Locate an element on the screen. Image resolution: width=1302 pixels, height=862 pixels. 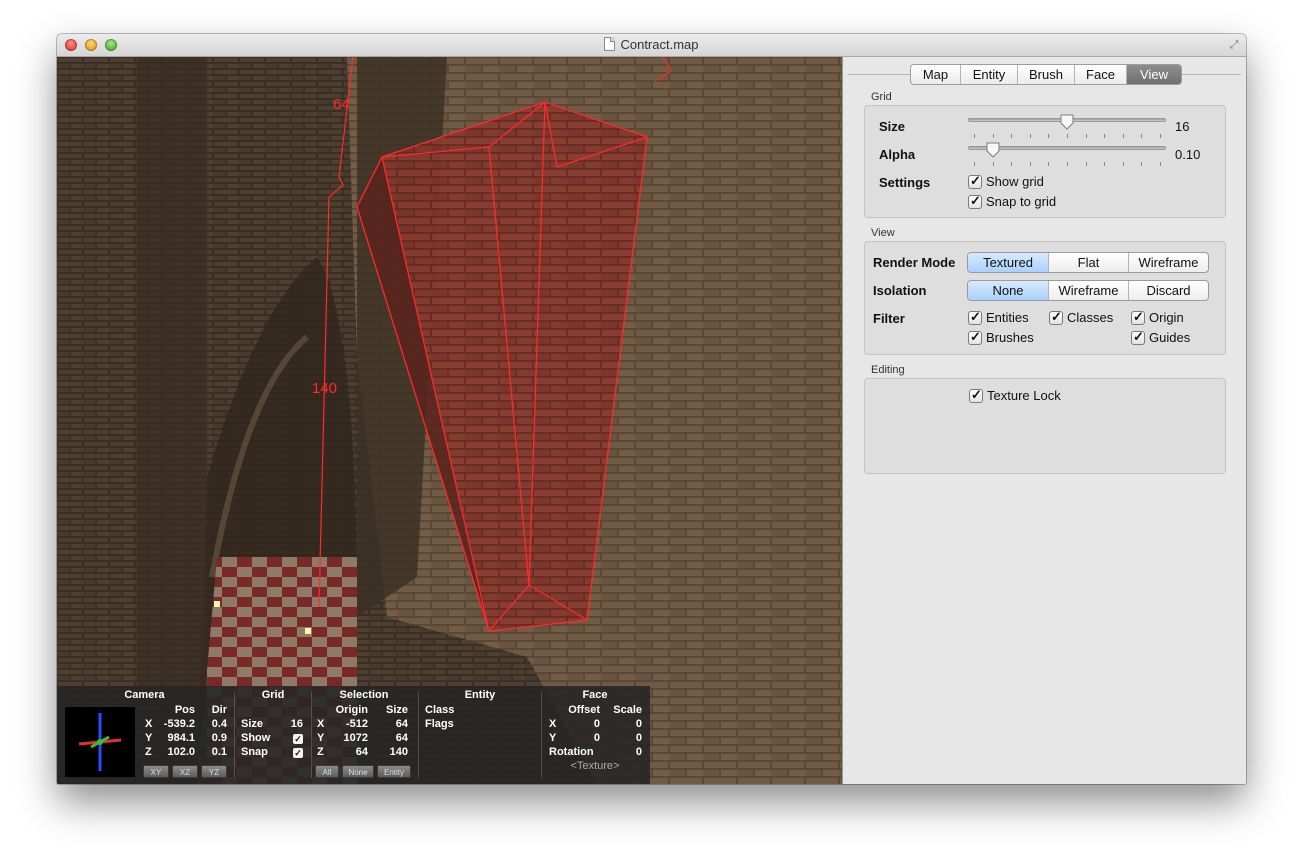
camera-col-dir: Dir is located at coordinates (219, 710).